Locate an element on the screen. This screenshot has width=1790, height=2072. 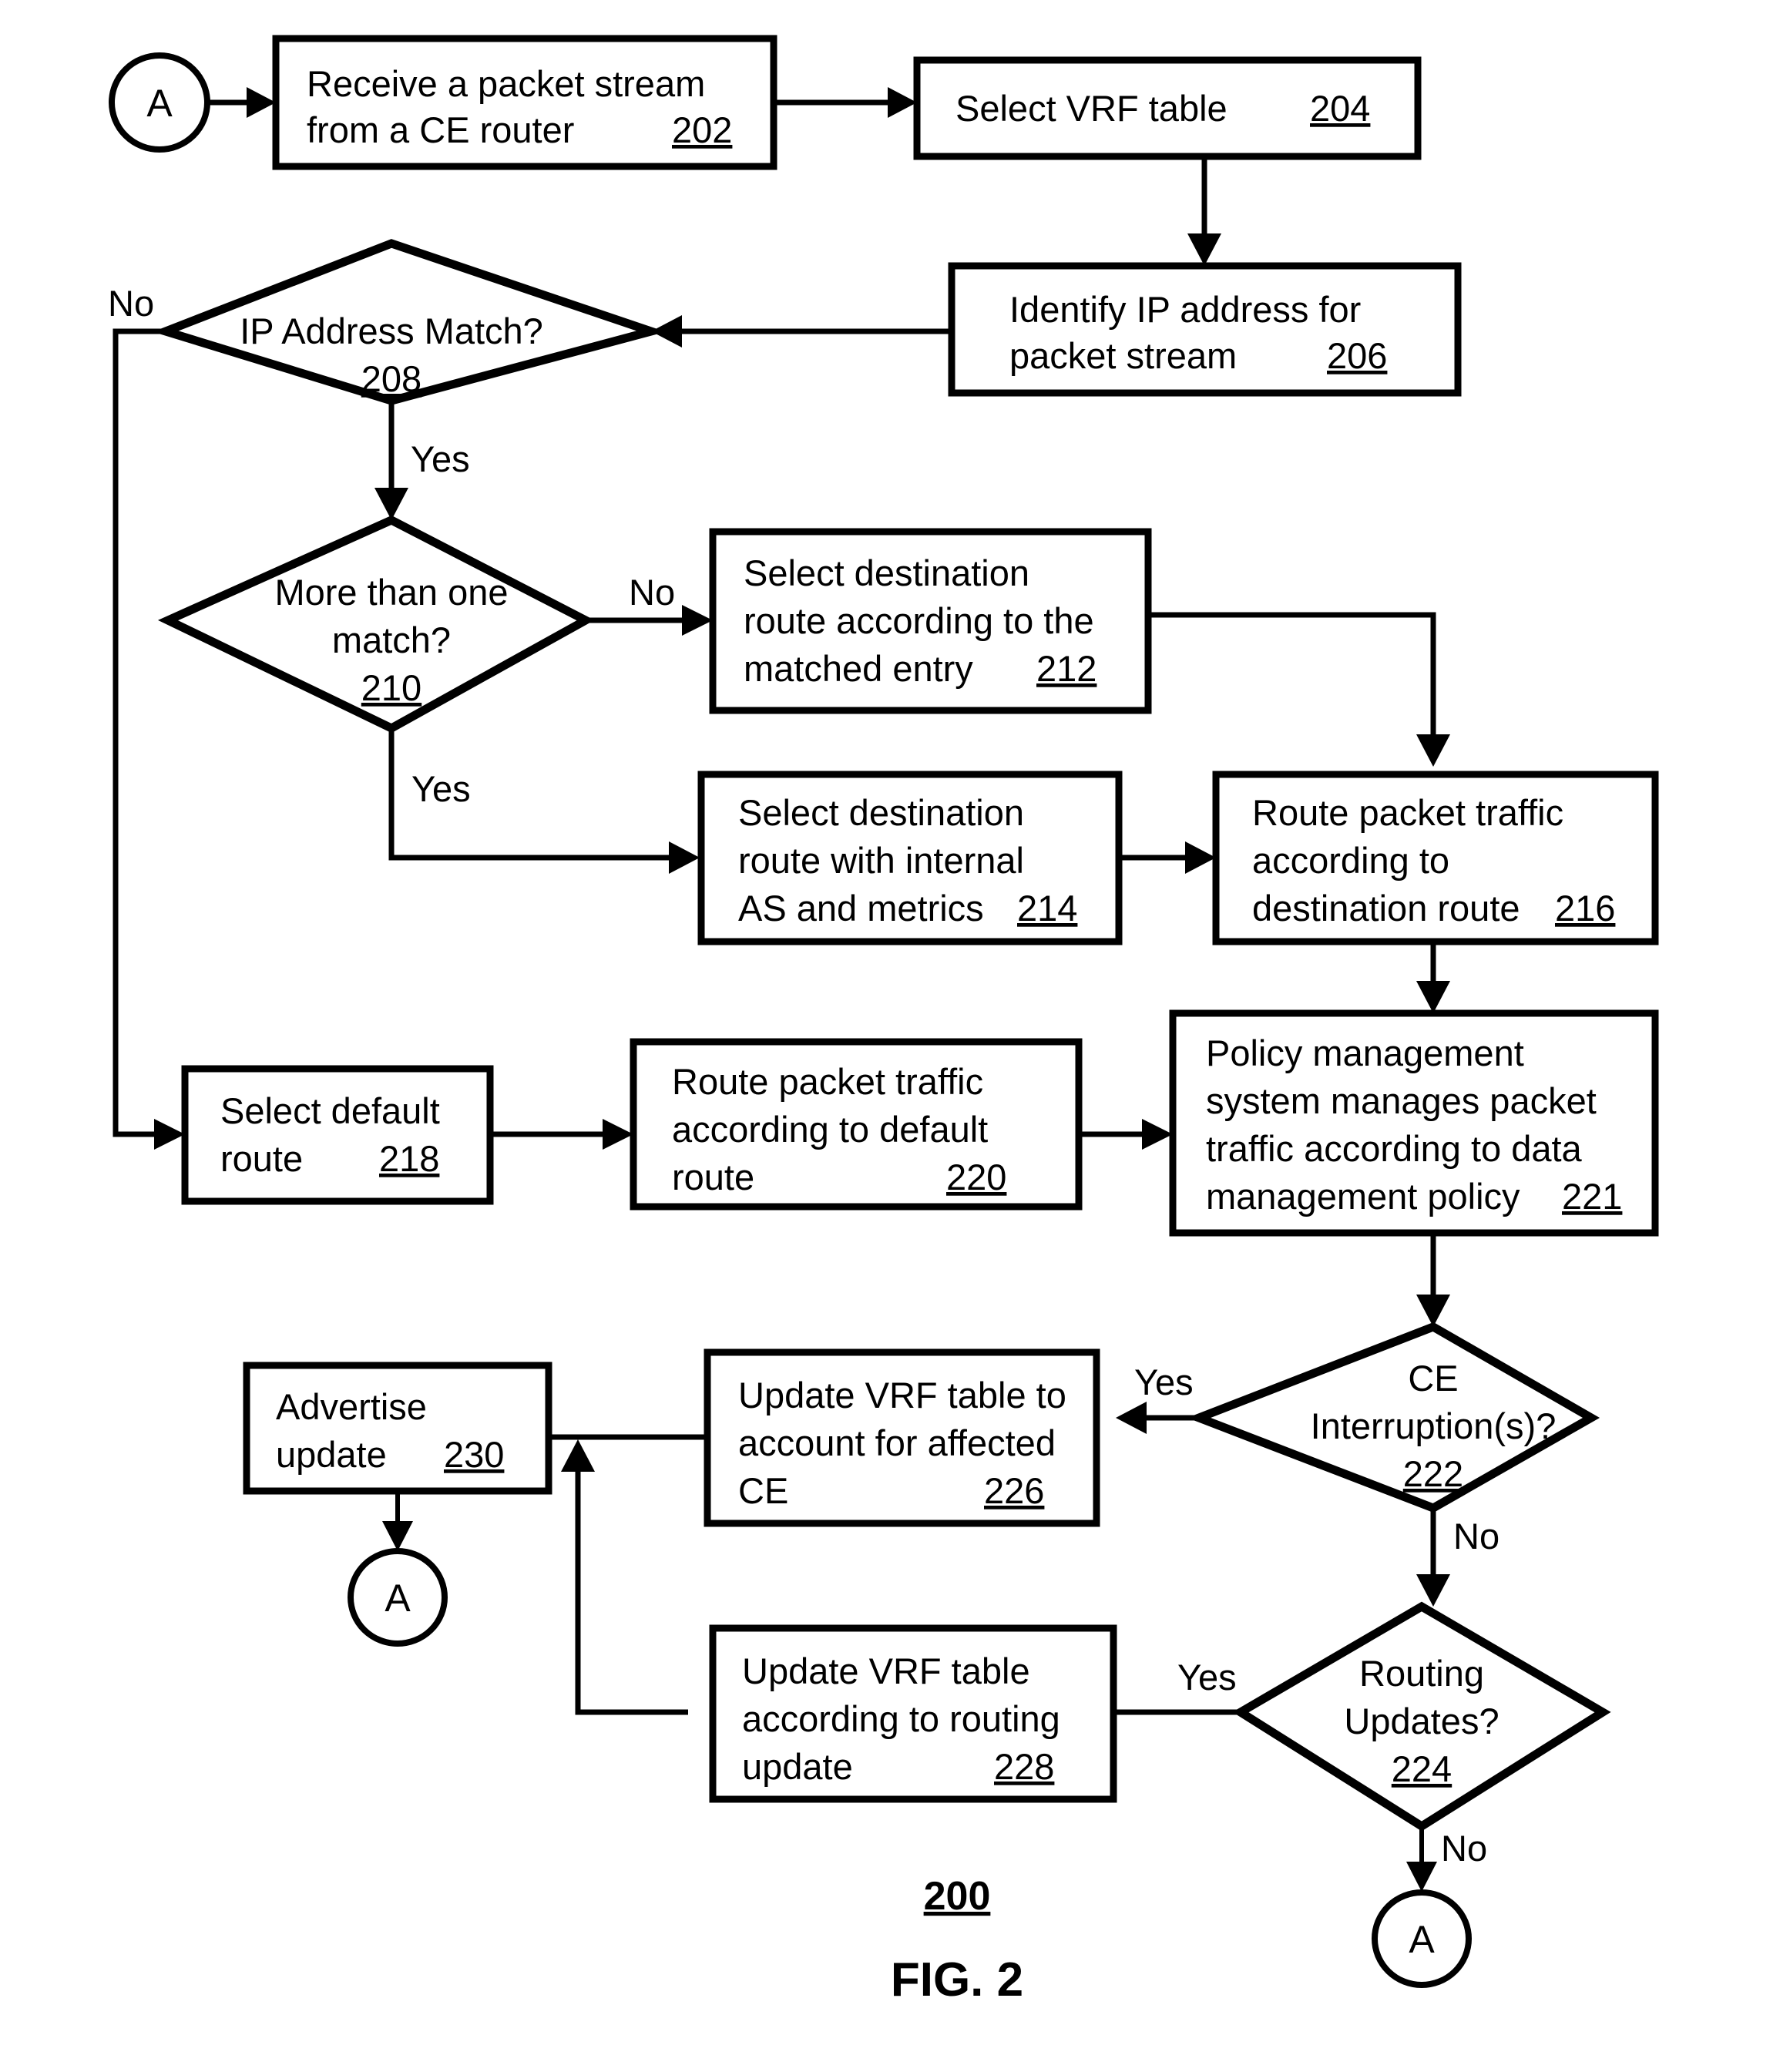
step-202-line2: from a CE router is located at coordinates (440, 129).